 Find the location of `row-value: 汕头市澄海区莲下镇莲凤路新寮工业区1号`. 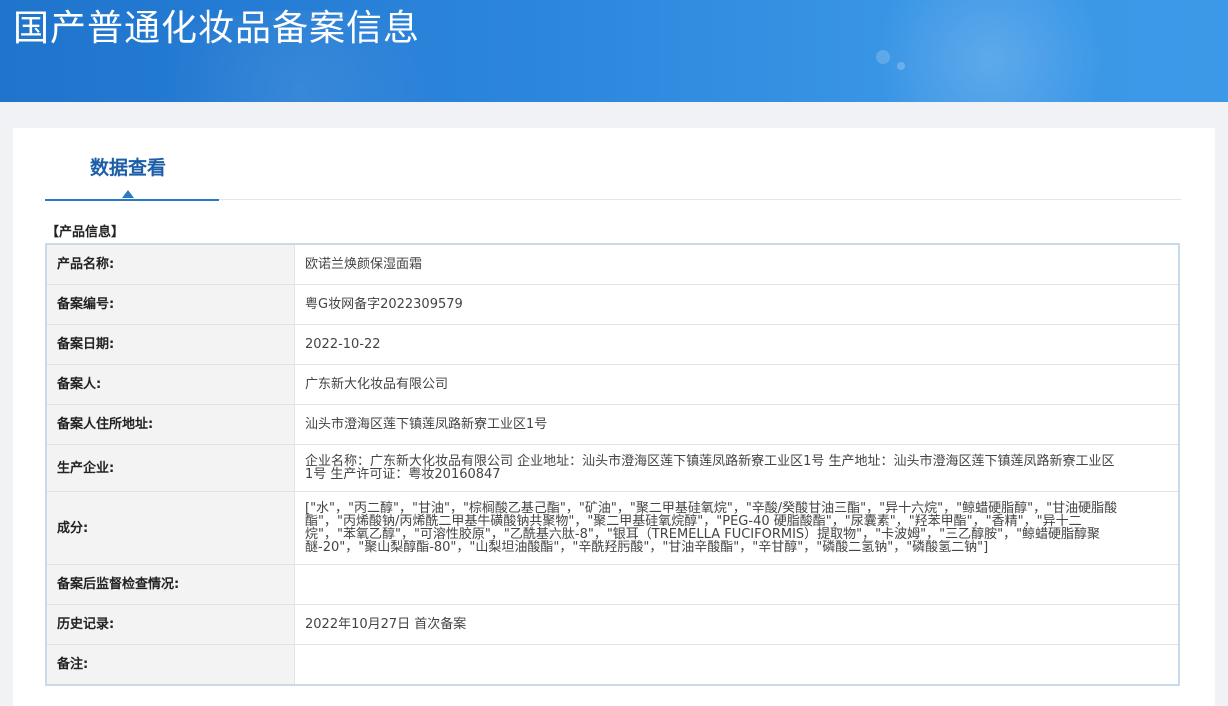

row-value: 汕头市澄海区莲下镇莲凤路新寮工业区1号 is located at coordinates (737, 424).